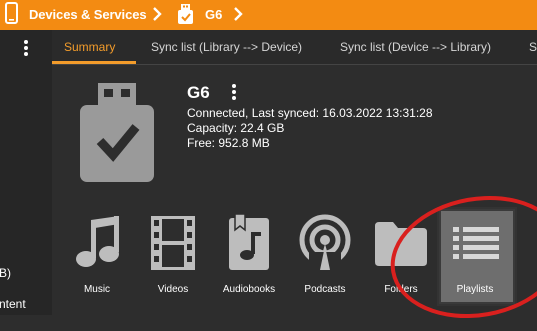 The image size is (537, 331). What do you see at coordinates (213, 14) in the screenshot?
I see `breadcrumb-device: G6` at bounding box center [213, 14].